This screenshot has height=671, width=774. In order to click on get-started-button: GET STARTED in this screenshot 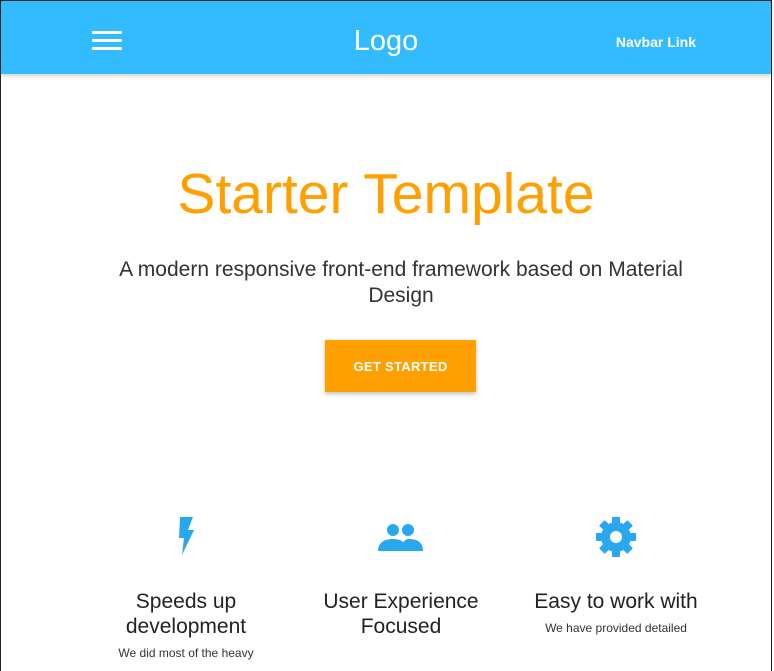, I will do `click(400, 366)`.